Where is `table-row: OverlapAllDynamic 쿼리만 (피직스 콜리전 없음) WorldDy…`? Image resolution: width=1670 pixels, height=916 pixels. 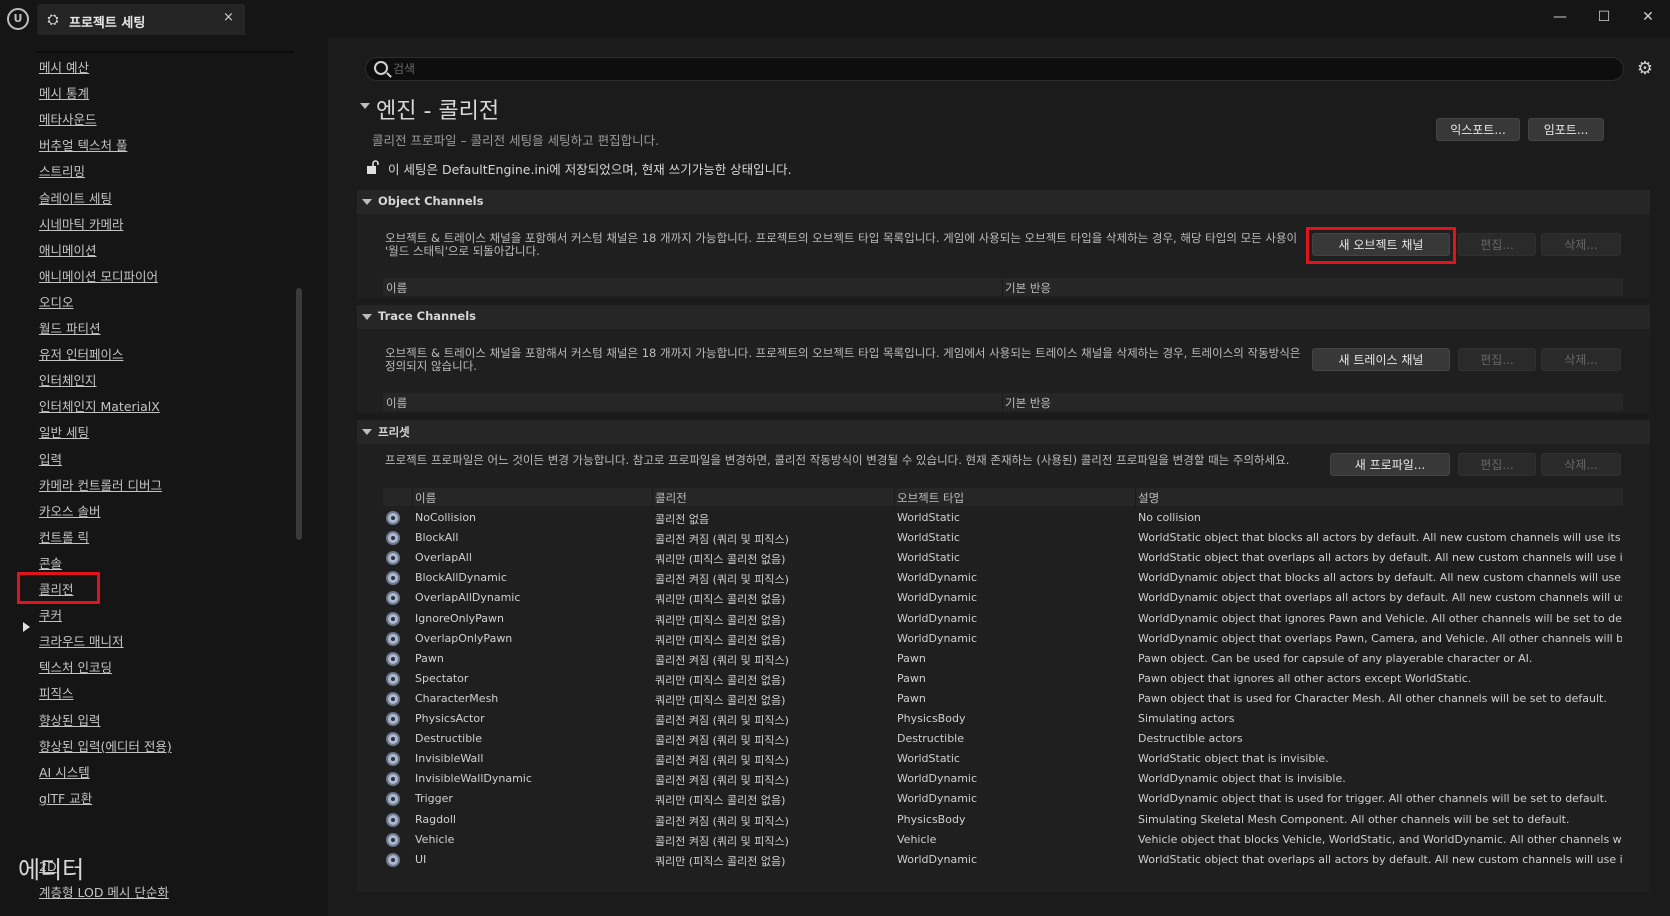 table-row: OverlapAllDynamic 쿼리만 (피직스 콜리전 없음) WorldDy… is located at coordinates (1003, 598).